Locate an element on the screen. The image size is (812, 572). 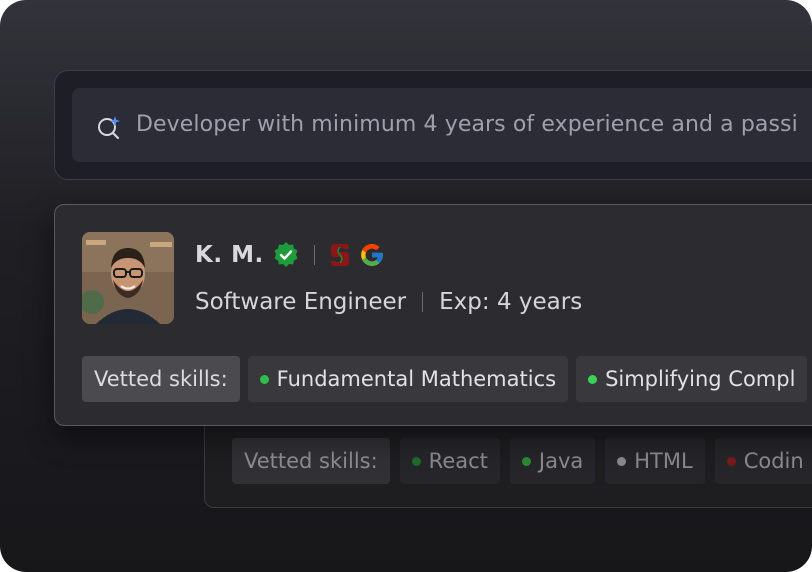
skill-label: Codin is located at coordinates (773, 461).